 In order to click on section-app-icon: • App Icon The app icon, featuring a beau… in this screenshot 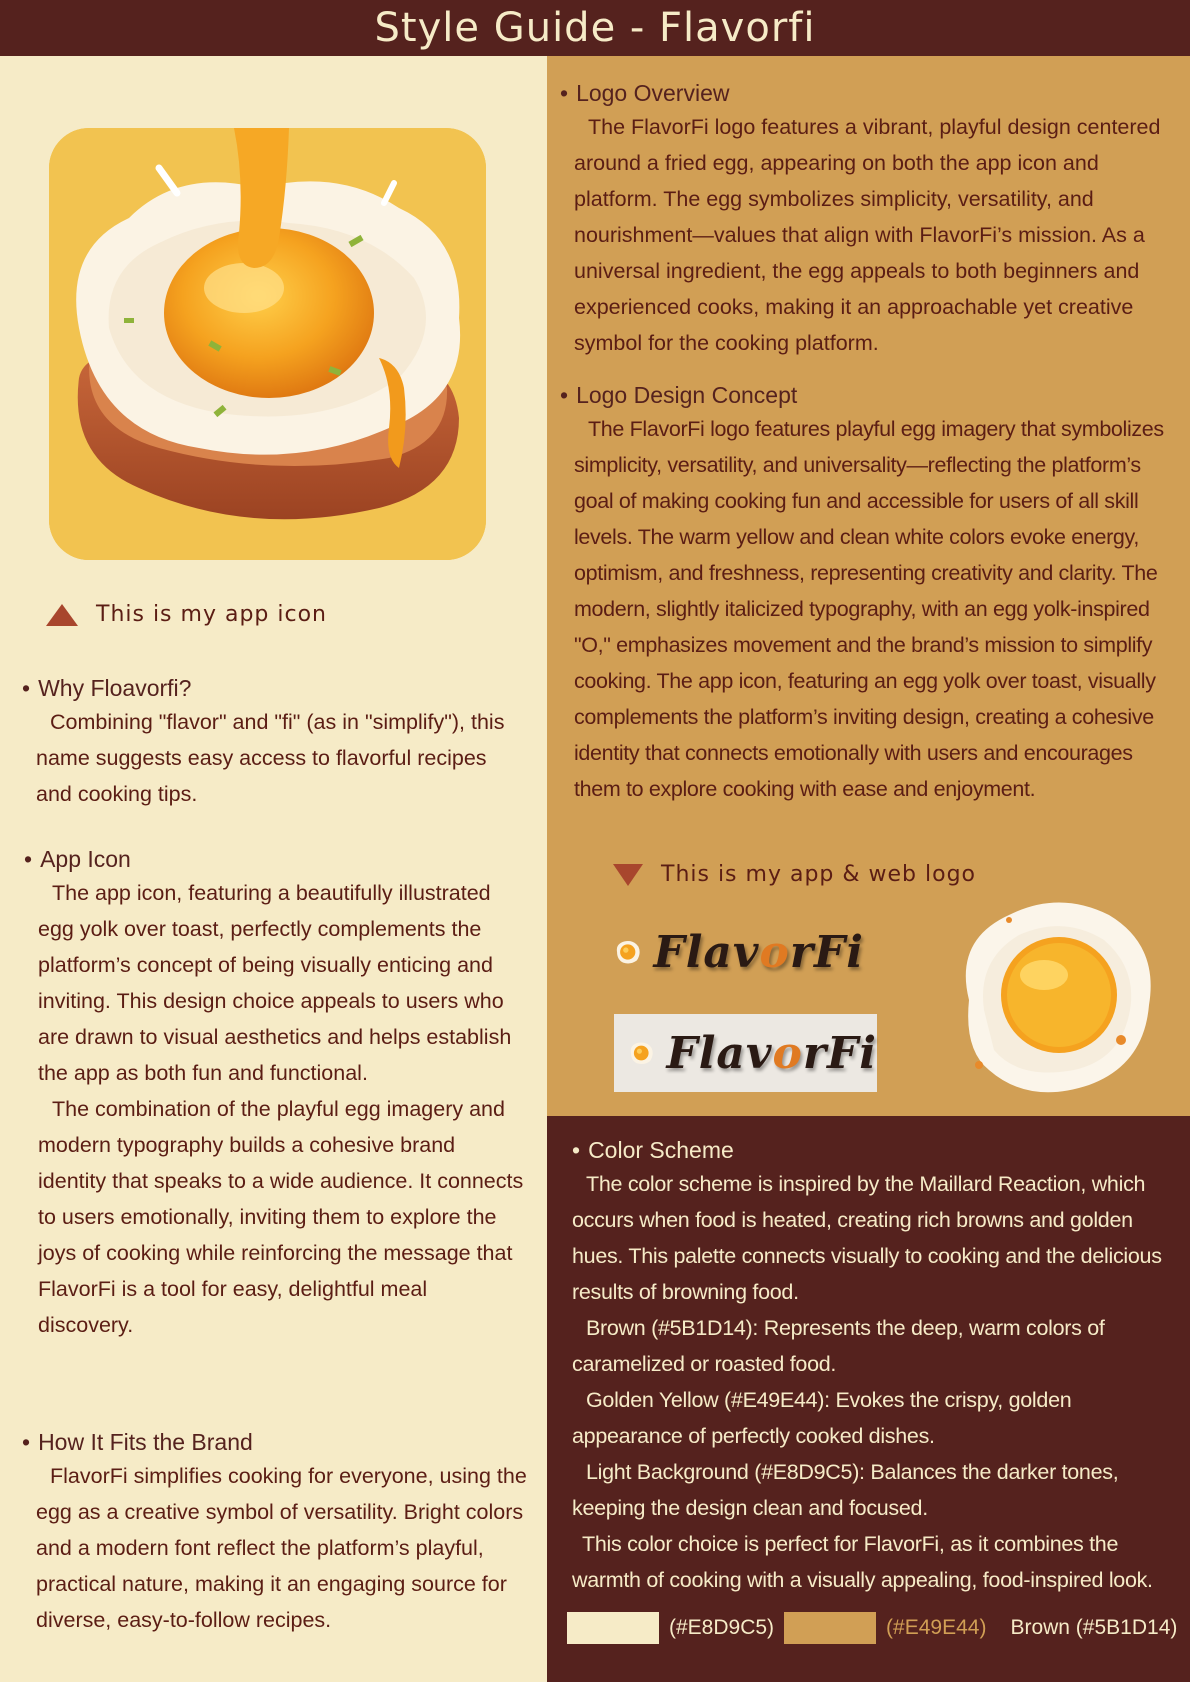, I will do `click(274, 1093)`.